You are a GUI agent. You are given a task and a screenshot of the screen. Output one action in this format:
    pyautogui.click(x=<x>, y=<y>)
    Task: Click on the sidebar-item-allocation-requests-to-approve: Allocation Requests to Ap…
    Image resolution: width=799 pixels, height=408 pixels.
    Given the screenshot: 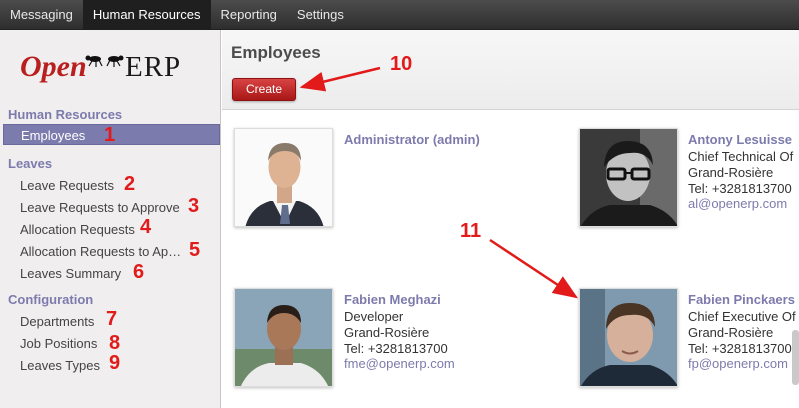 What is the action you would take?
    pyautogui.click(x=100, y=251)
    